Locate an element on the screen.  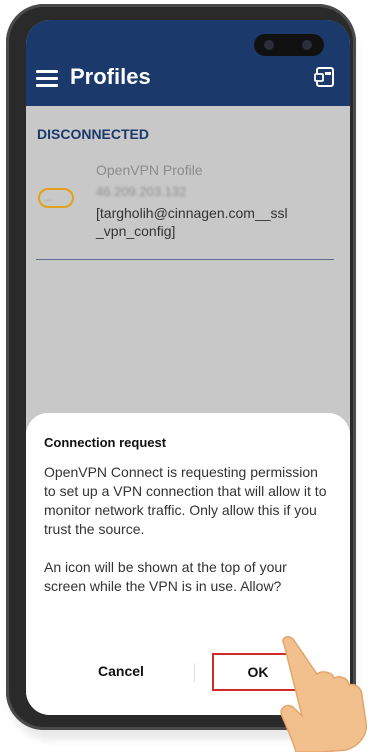
button-separator is located at coordinates (194, 673).